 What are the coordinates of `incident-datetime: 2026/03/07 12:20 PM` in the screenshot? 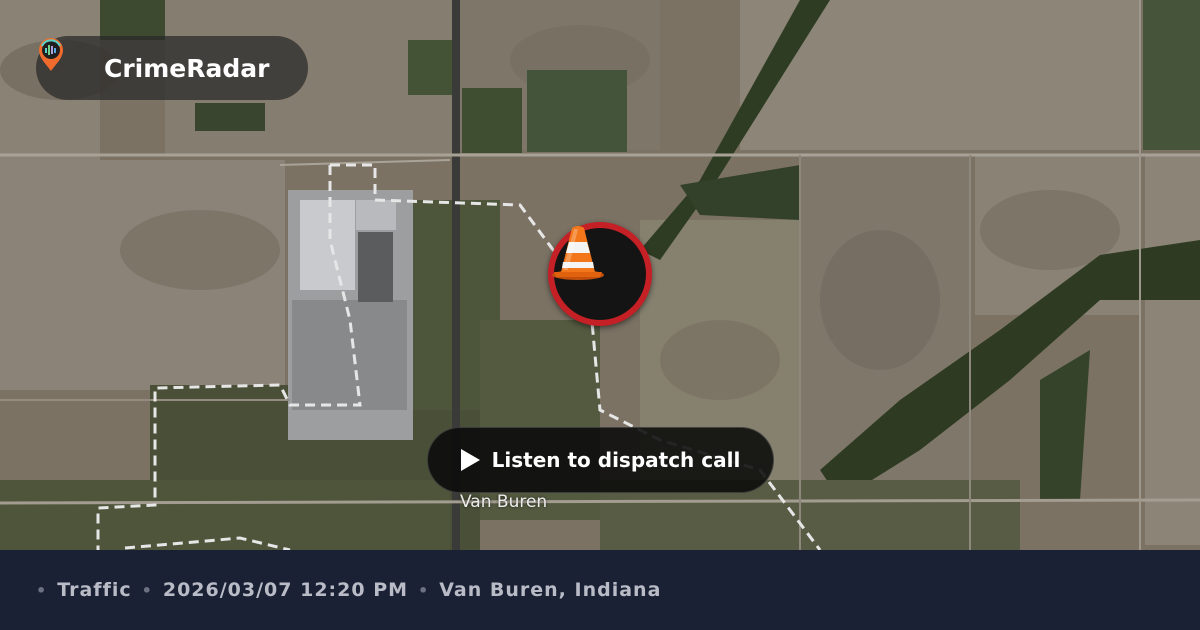 It's located at (285, 590).